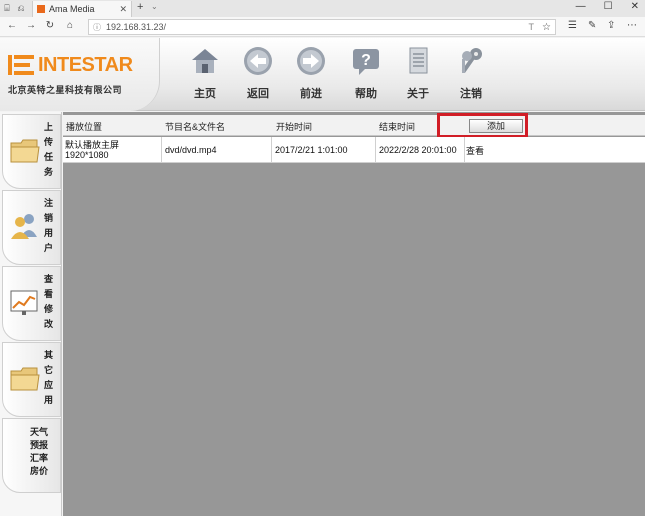 Image resolution: width=645 pixels, height=516 pixels. Describe the element at coordinates (495, 150) in the screenshot. I see `view-link: 查看` at that location.